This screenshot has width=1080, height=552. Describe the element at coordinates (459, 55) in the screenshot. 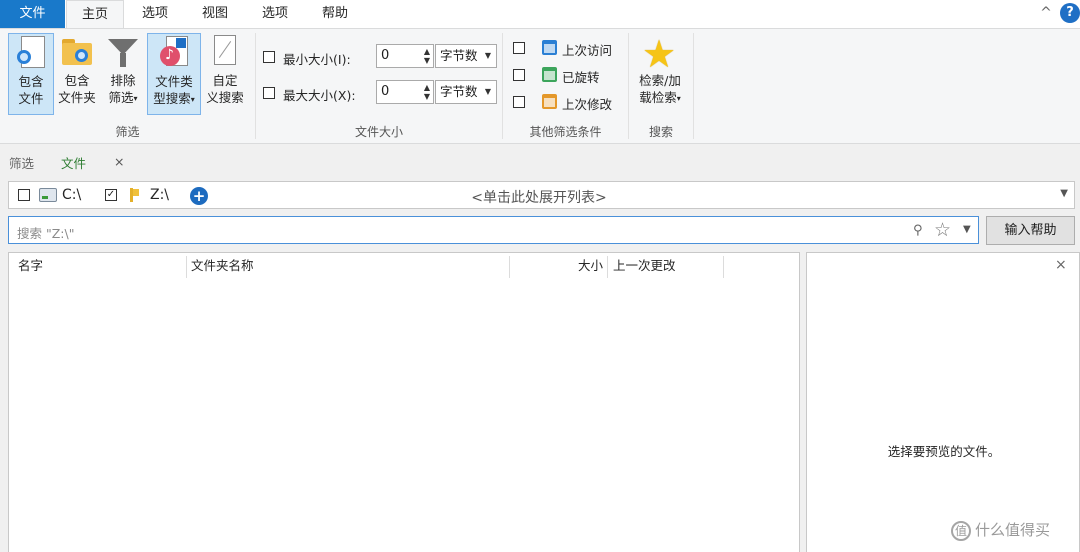

I see `min-size-unit-value: 字节数` at that location.